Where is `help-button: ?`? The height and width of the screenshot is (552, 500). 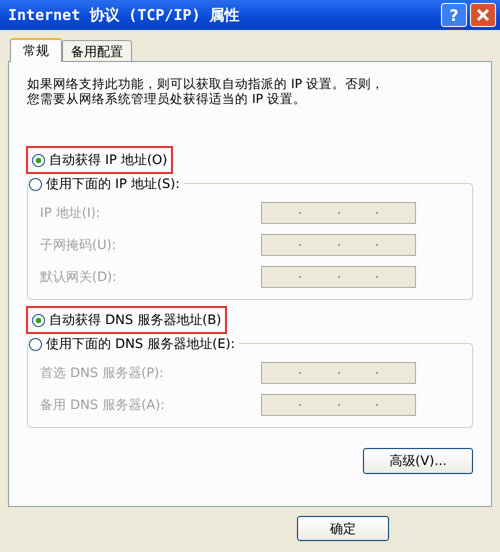
help-button: ? is located at coordinates (454, 15).